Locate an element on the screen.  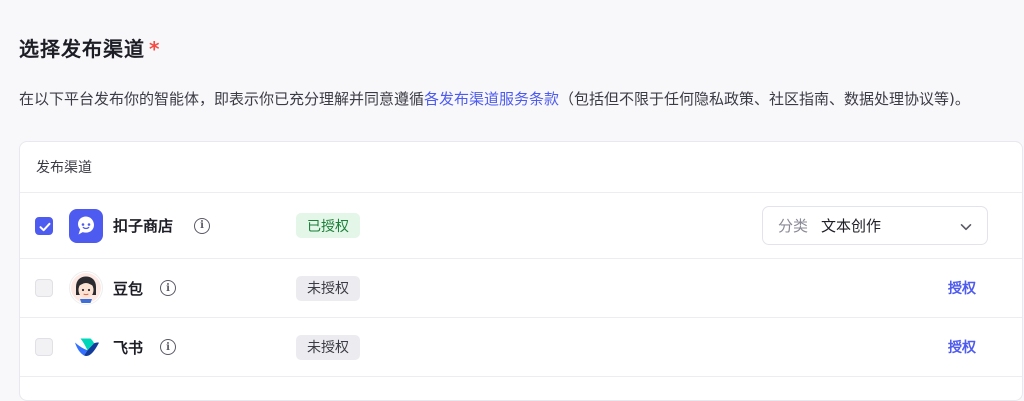
kouzi-checkbox is located at coordinates (44, 225).